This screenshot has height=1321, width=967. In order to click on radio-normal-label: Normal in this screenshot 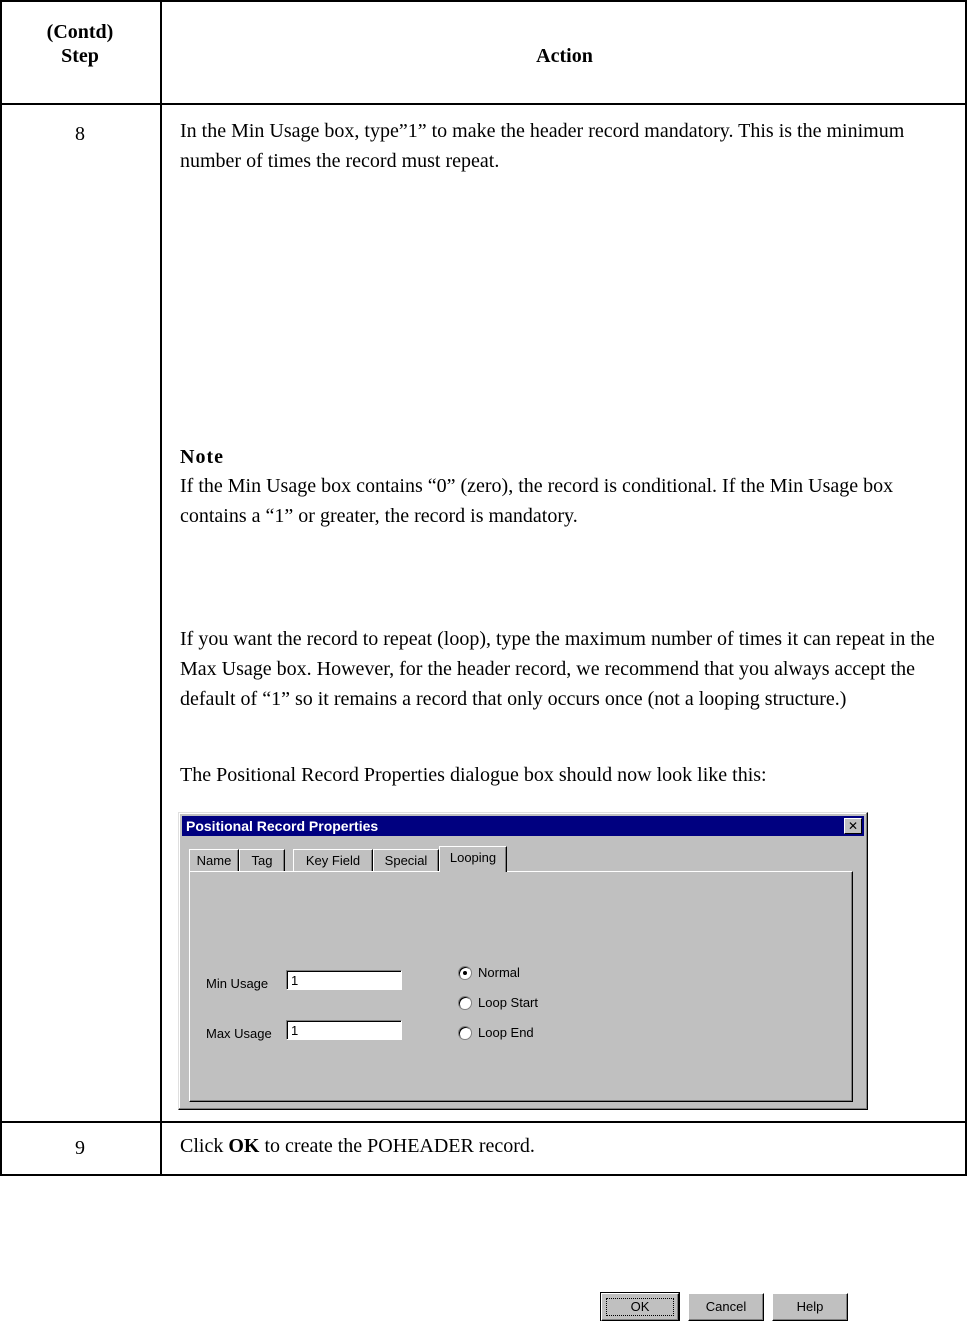, I will do `click(499, 972)`.